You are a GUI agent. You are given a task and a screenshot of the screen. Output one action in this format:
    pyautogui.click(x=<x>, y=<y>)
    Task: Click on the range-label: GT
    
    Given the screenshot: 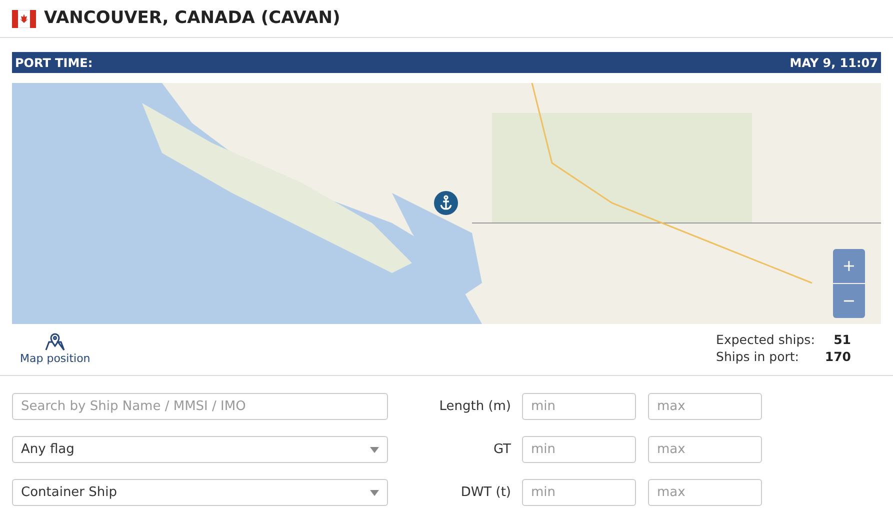 What is the action you would take?
    pyautogui.click(x=502, y=449)
    